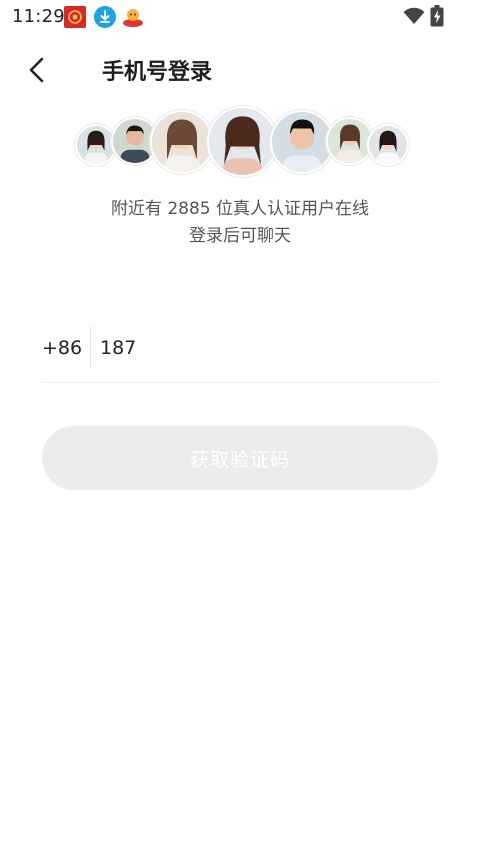 The width and height of the screenshot is (480, 853). Describe the element at coordinates (260, 348) in the screenshot. I see `phone-number-input` at that location.